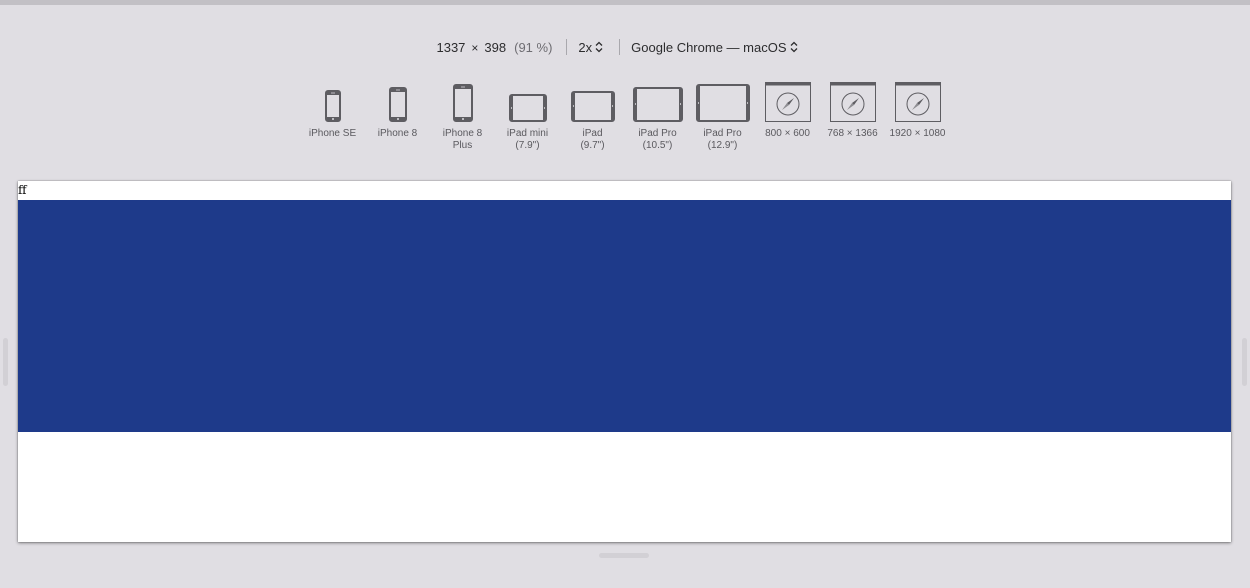  I want to click on preview-text: ff, so click(22, 190).